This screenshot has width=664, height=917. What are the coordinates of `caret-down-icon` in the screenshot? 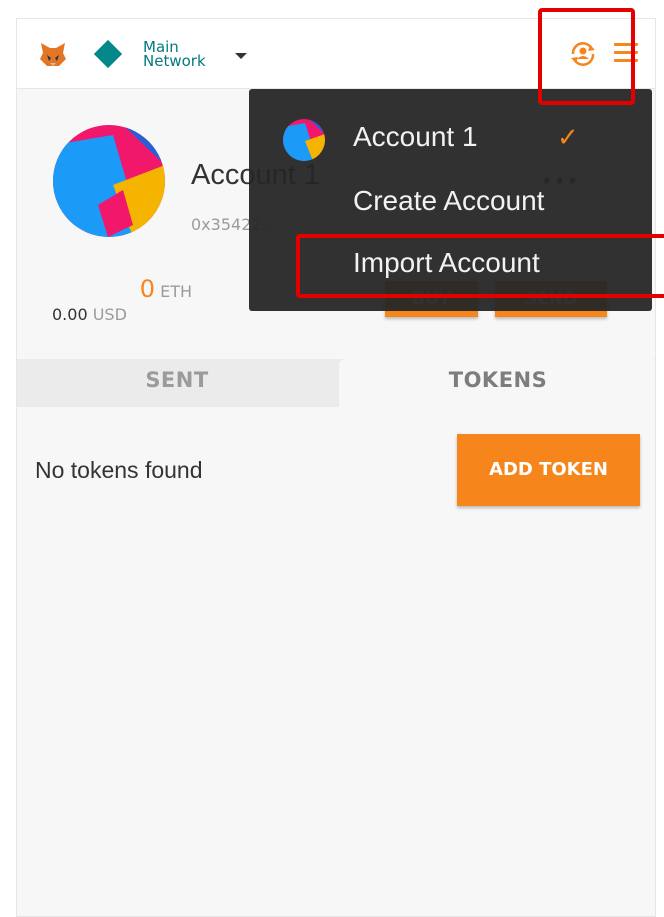 It's located at (241, 56).